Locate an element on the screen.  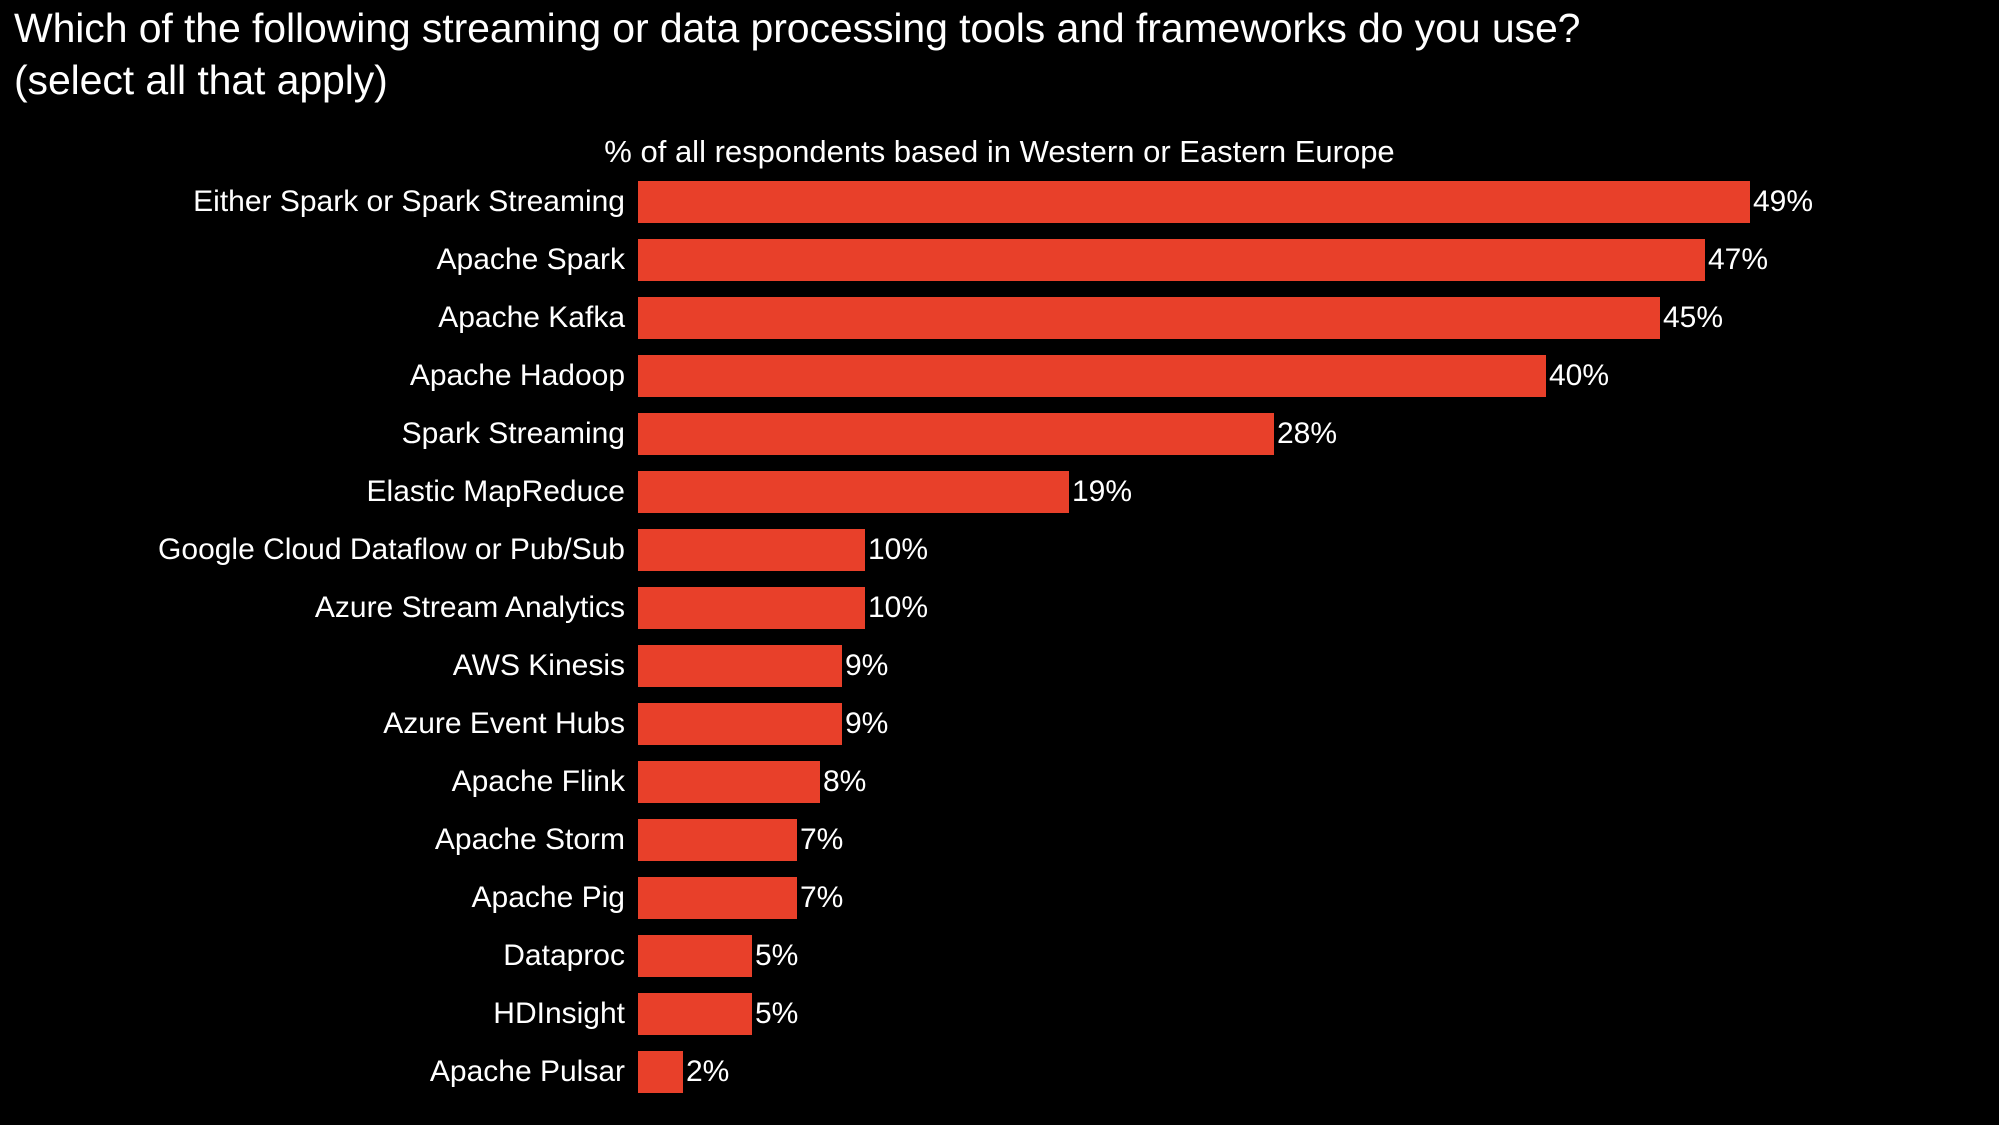
bar-row: Google Cloud Dataflow or Pub/Sub 10% is located at coordinates (999, 558).